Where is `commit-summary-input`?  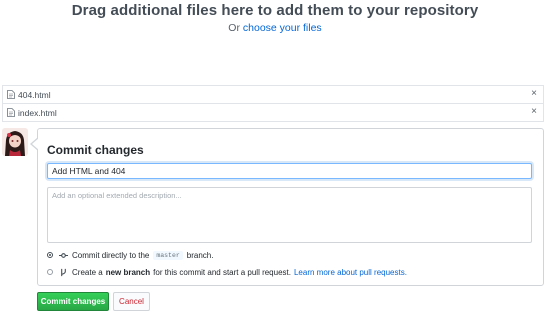 commit-summary-input is located at coordinates (289, 171).